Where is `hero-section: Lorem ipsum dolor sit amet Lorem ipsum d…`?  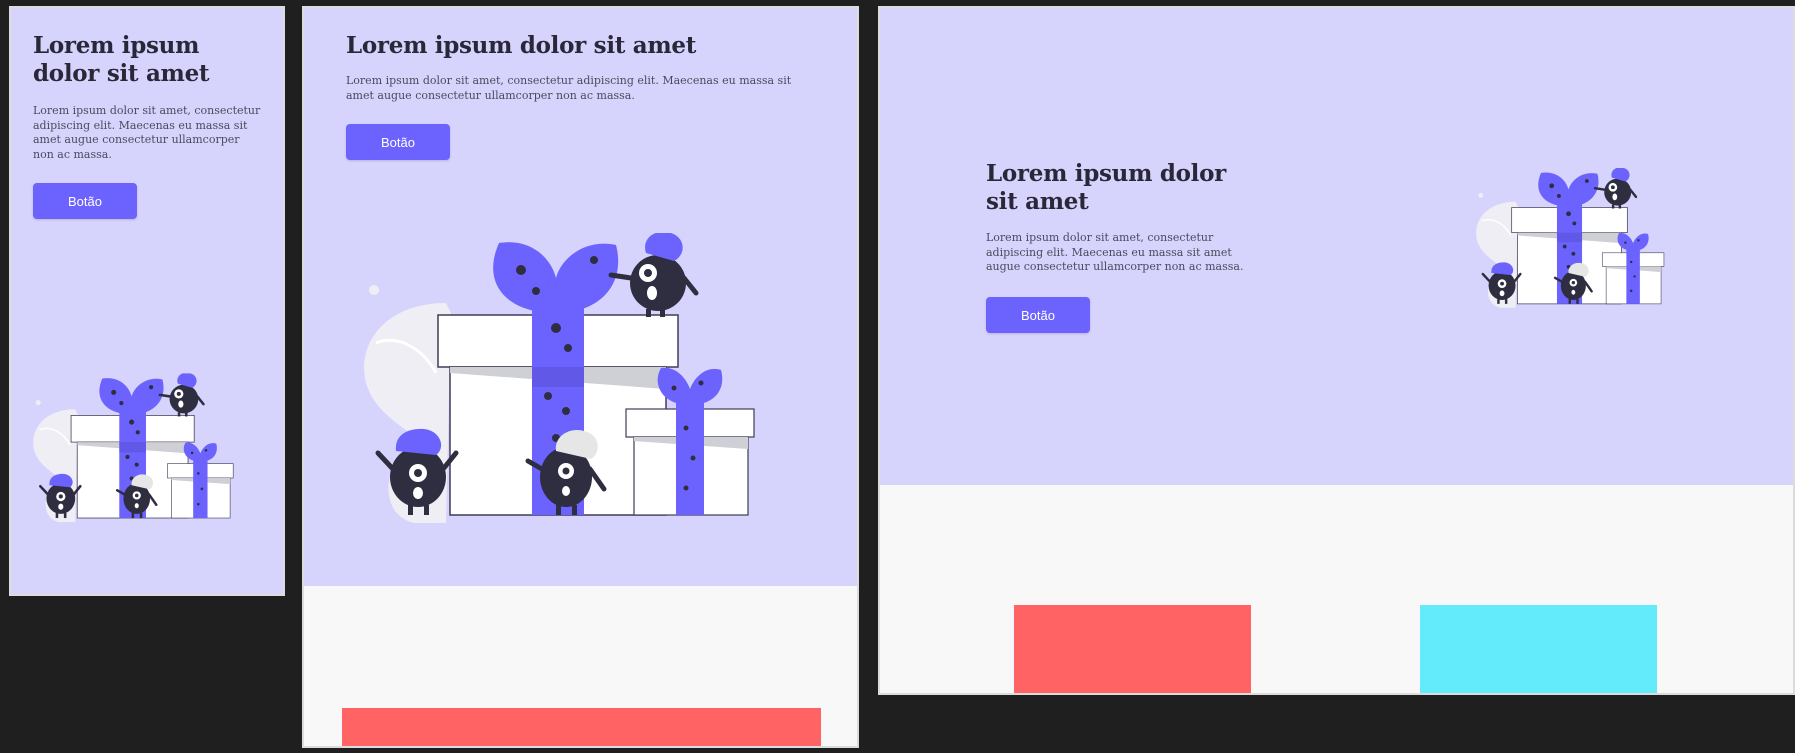 hero-section: Lorem ipsum dolor sit amet Lorem ipsum d… is located at coordinates (147, 301).